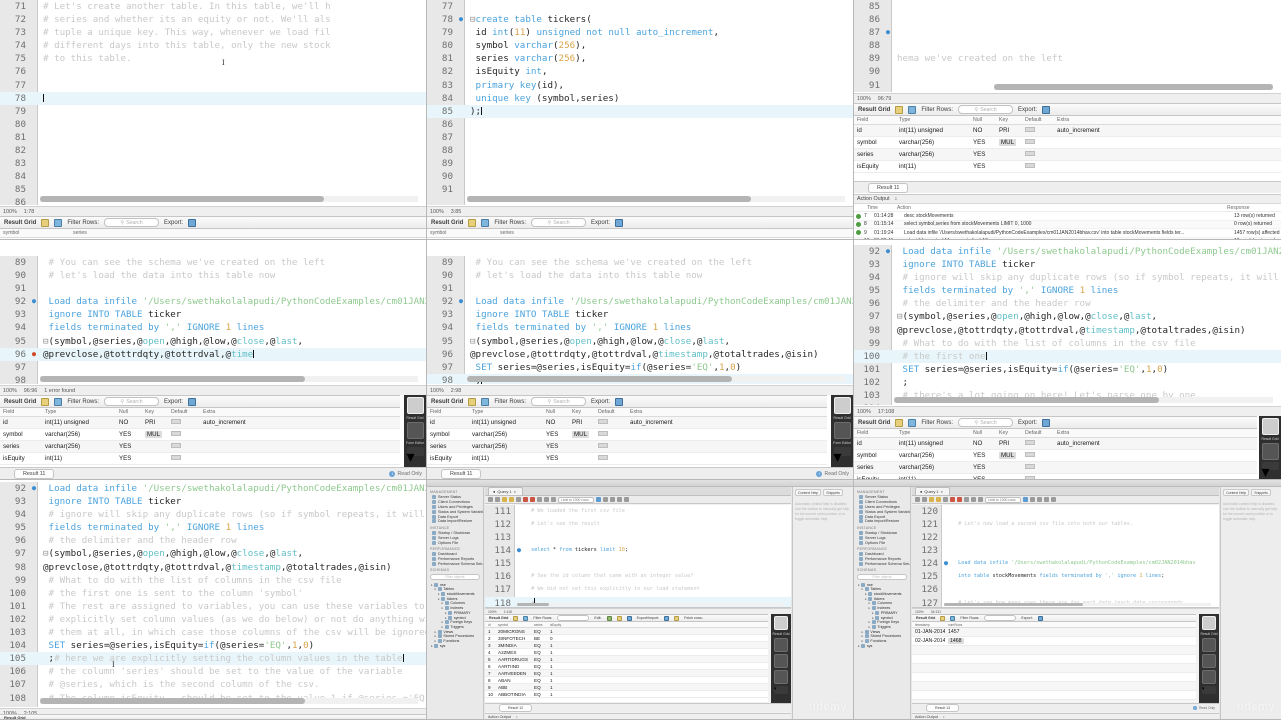  Describe the element at coordinates (619, 618) in the screenshot. I see `insert-row-icon` at that location.